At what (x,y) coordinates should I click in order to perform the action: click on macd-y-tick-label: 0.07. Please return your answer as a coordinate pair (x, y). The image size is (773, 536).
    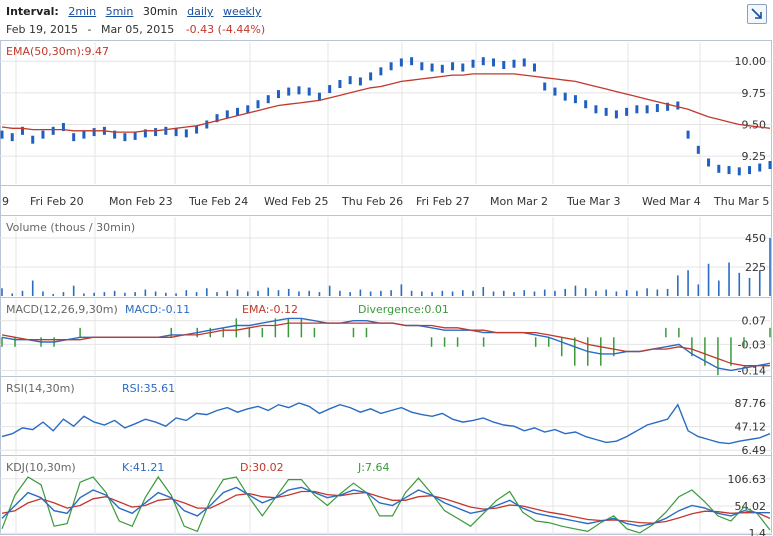
    Looking at the image, I should click on (754, 321).